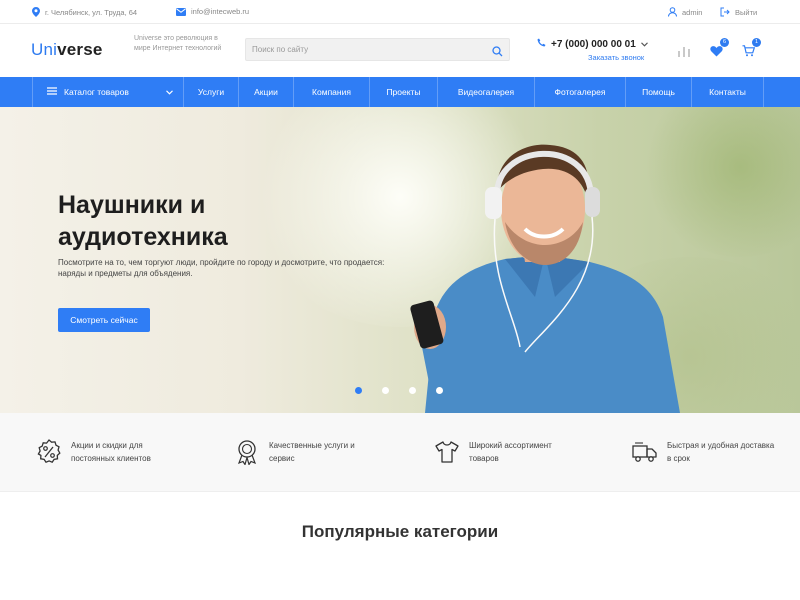 This screenshot has width=800, height=600. I want to click on logout-icon, so click(725, 12).